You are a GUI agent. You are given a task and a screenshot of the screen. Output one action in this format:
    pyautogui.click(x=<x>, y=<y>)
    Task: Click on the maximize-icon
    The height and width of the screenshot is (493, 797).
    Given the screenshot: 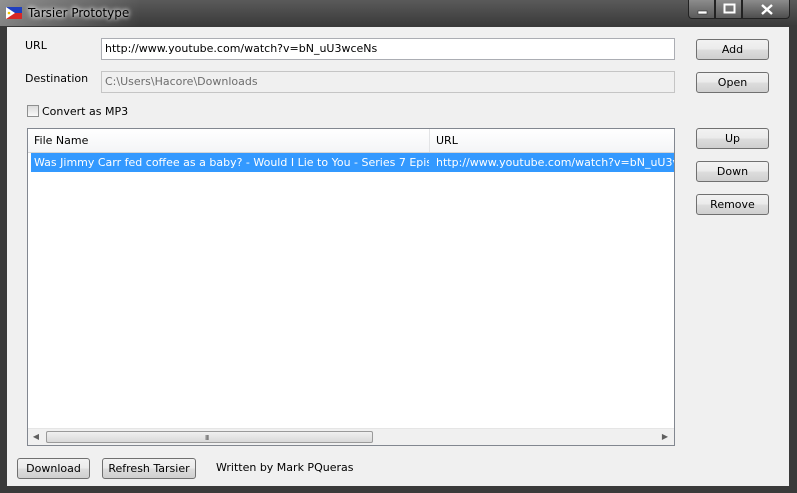 What is the action you would take?
    pyautogui.click(x=729, y=8)
    